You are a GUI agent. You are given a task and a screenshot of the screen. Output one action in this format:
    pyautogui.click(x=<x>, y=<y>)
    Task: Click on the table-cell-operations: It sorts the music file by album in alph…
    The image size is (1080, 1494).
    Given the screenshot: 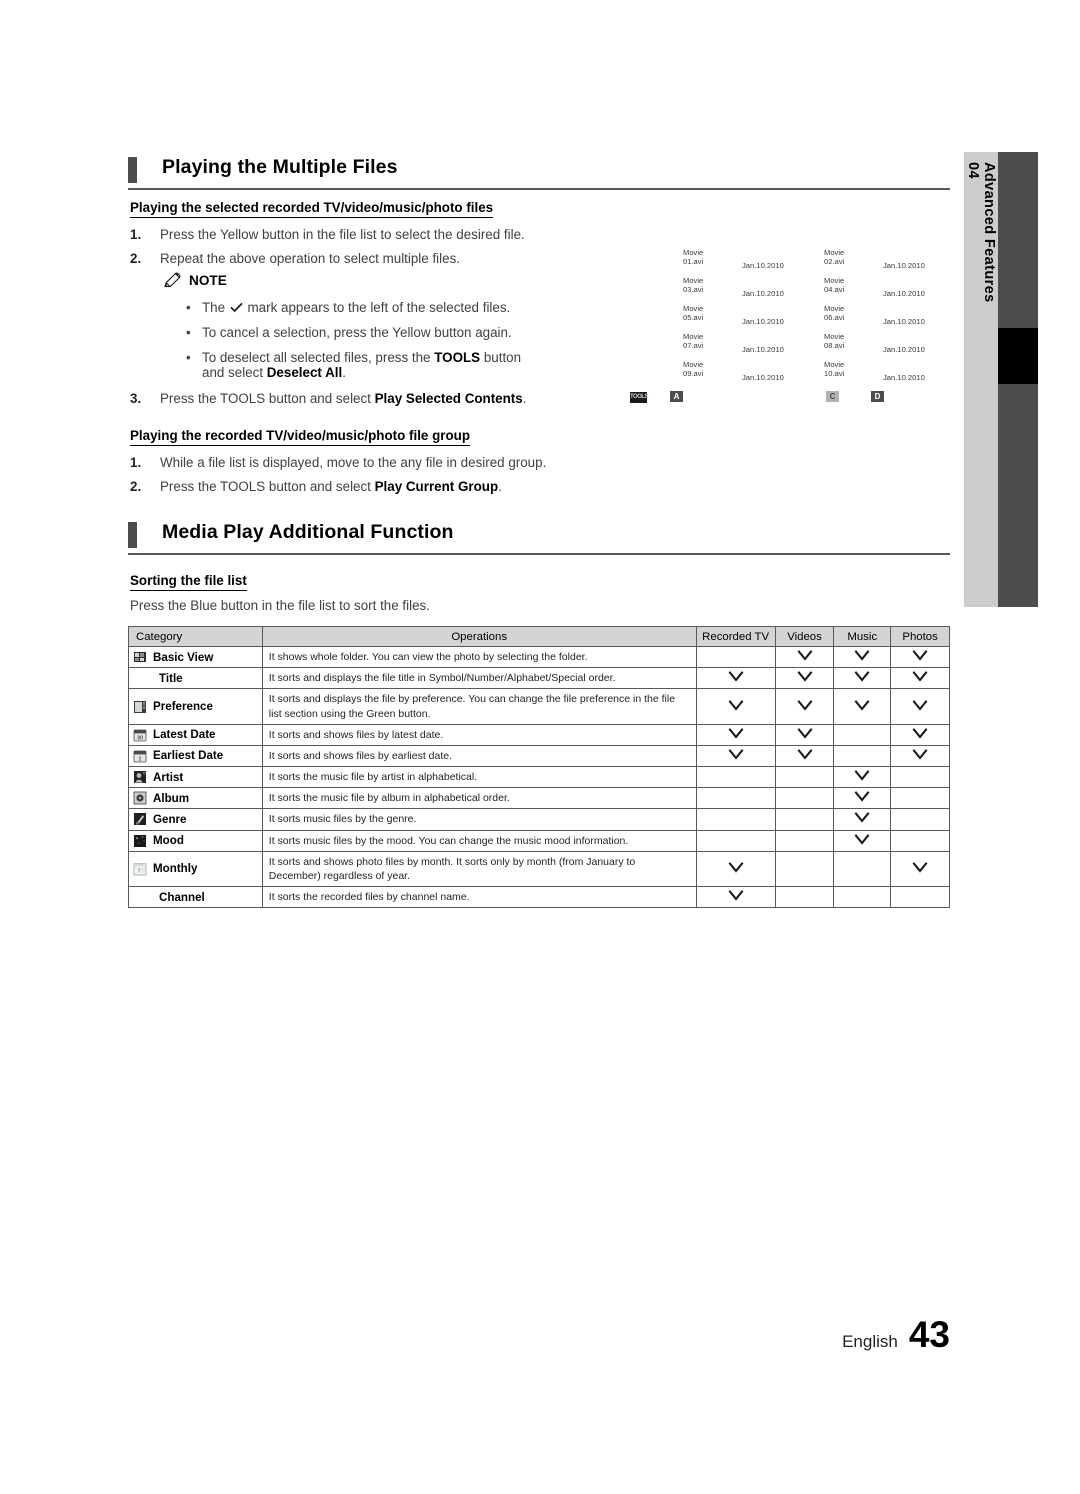 What is the action you would take?
    pyautogui.click(x=479, y=798)
    